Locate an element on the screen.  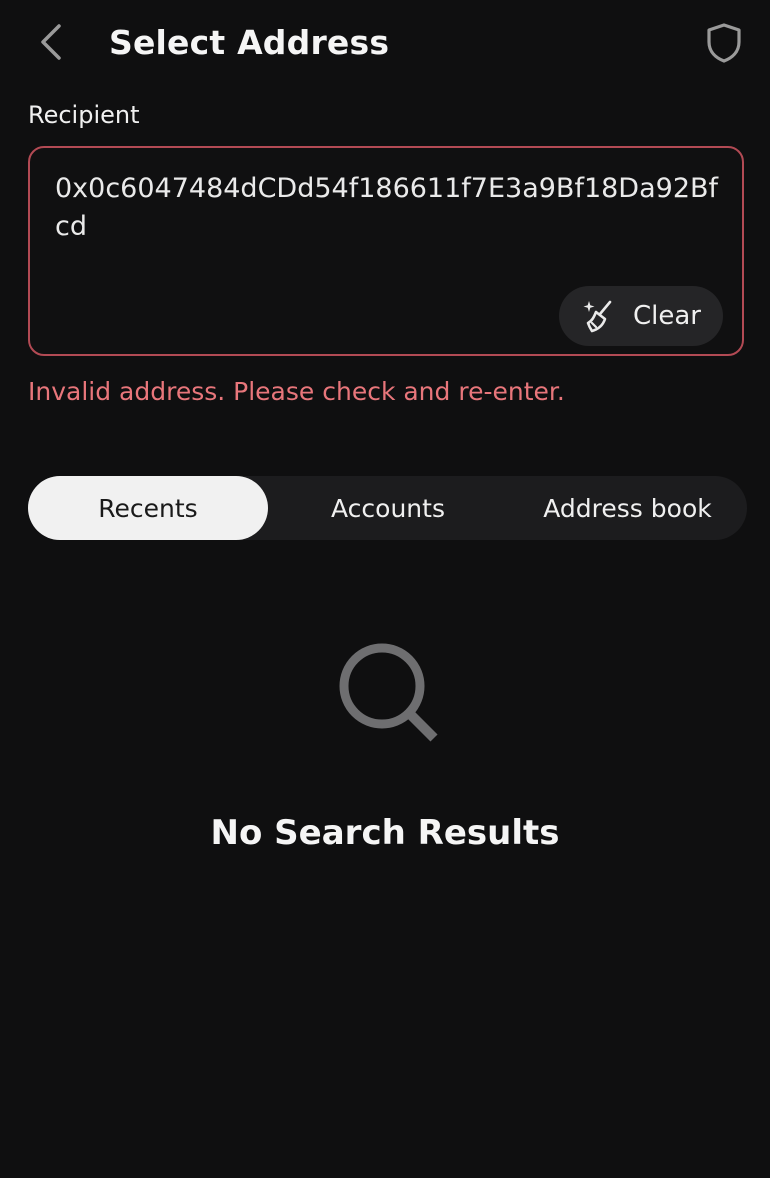
page-title: Select Address is located at coordinates (249, 42).